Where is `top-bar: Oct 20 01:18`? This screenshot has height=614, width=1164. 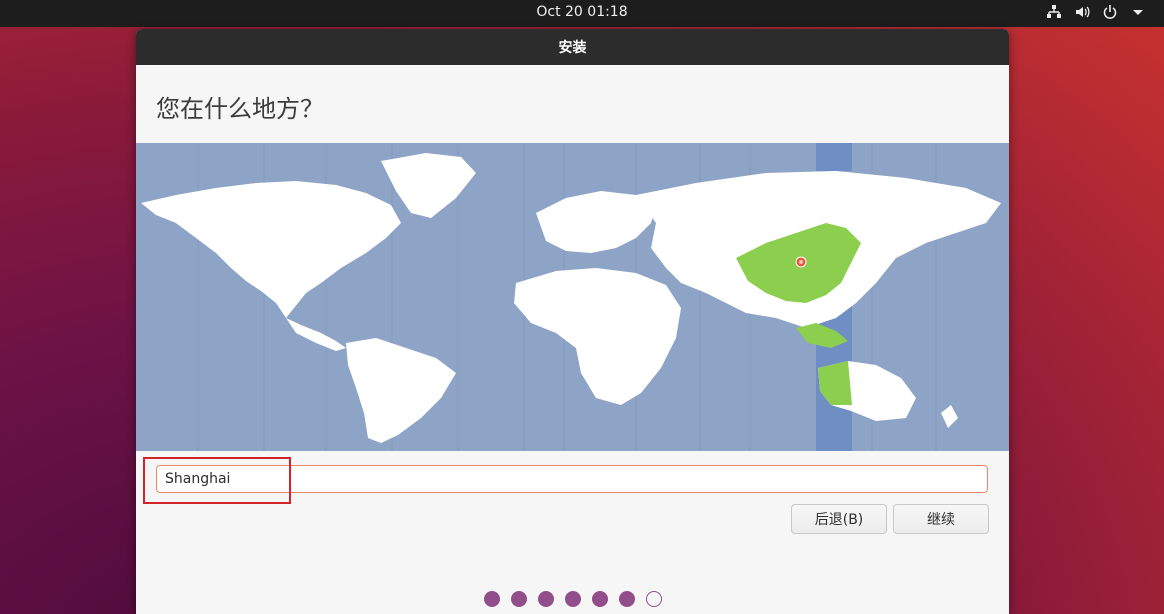
top-bar: Oct 20 01:18 is located at coordinates (582, 13).